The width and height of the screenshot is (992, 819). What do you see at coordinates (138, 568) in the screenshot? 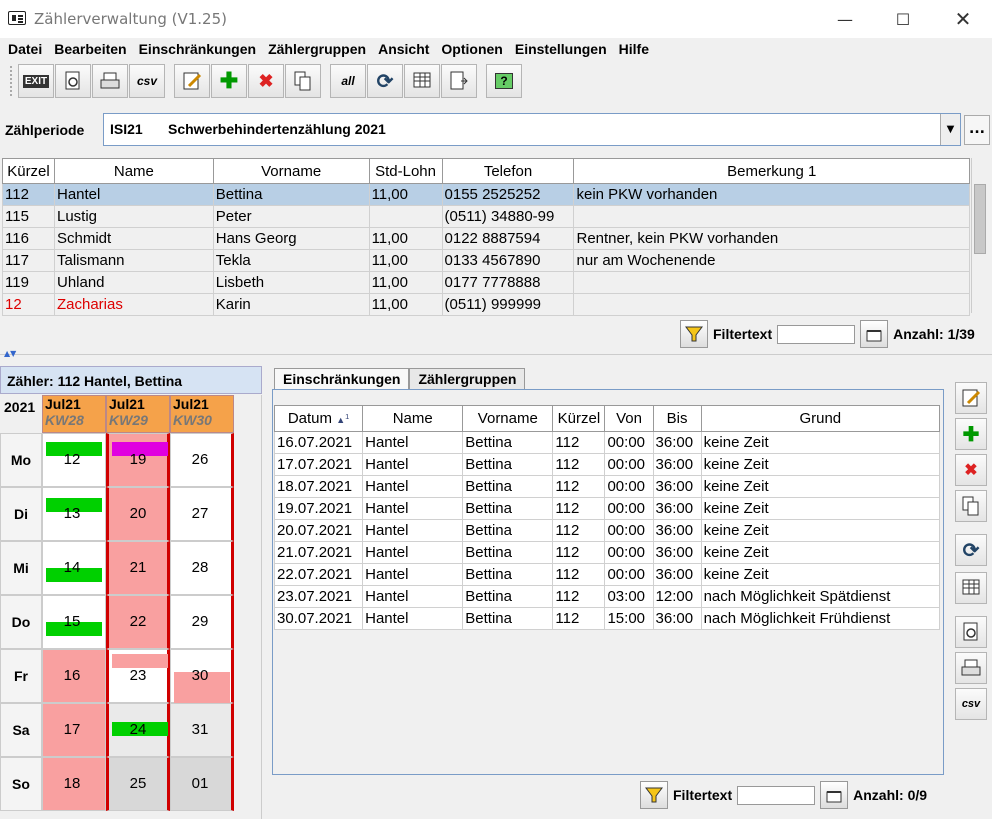
I see `calendar-day-cell: 21` at bounding box center [138, 568].